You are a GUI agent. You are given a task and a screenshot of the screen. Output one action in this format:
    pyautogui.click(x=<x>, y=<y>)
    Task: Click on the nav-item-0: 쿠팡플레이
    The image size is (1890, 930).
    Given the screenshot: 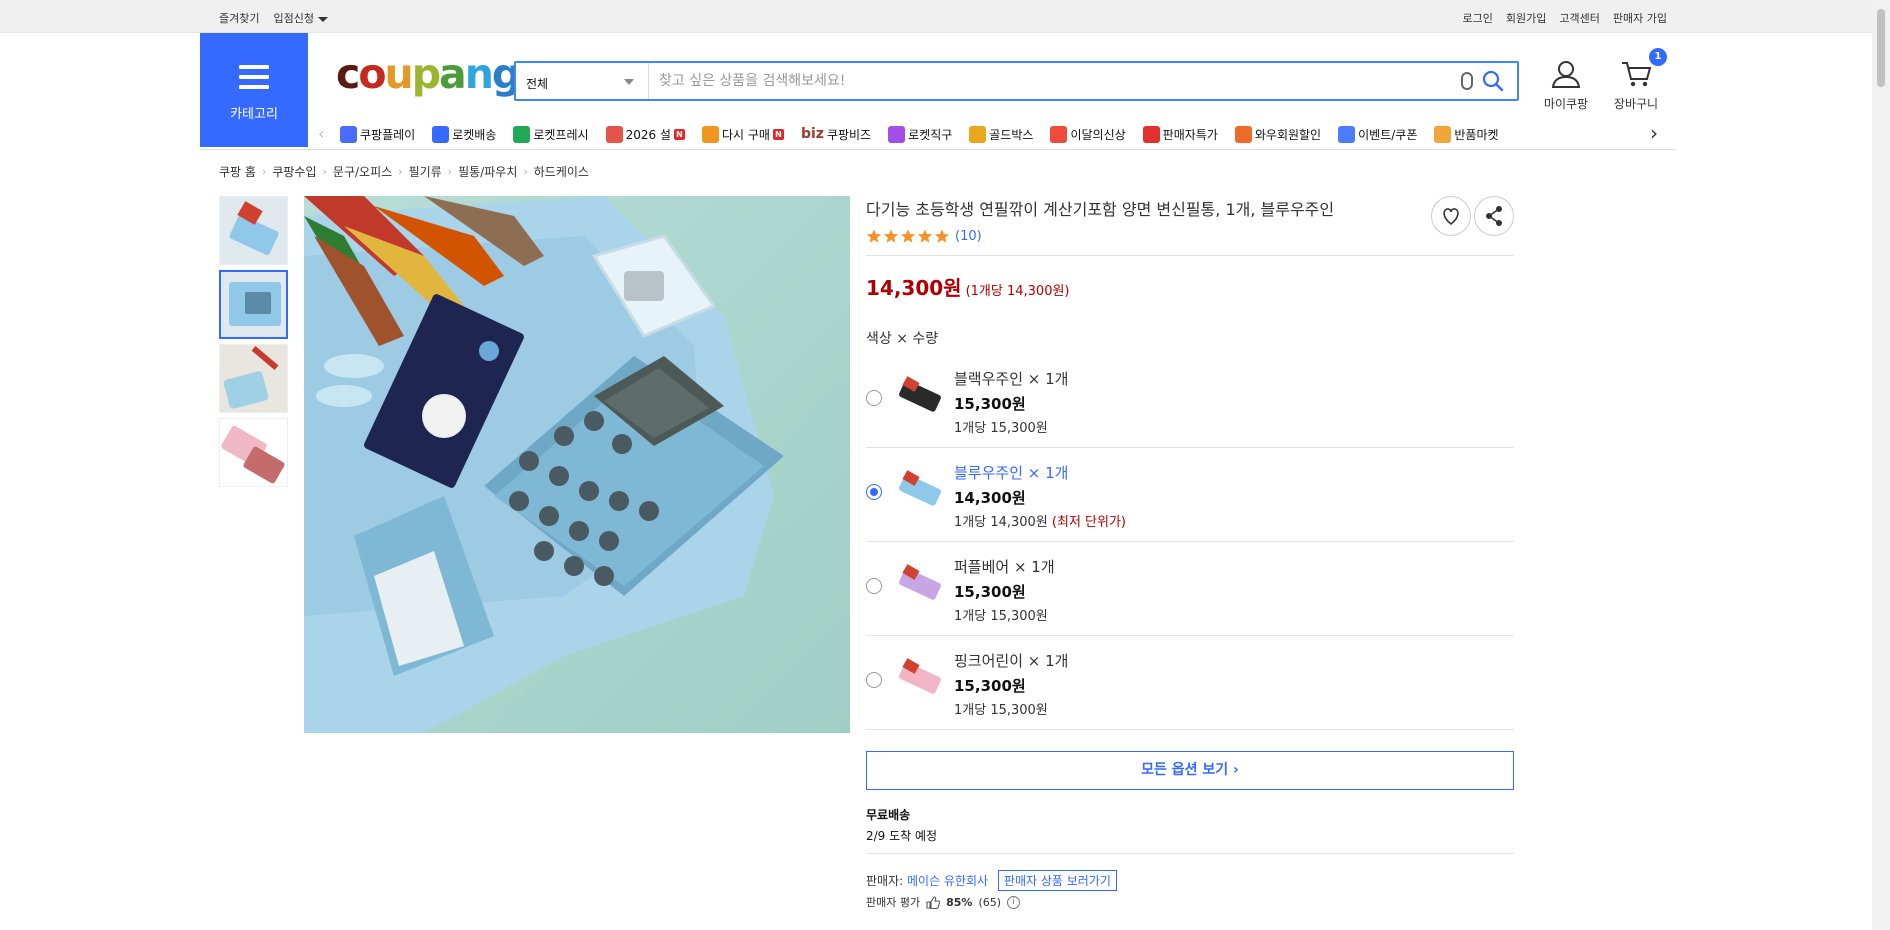 What is the action you would take?
    pyautogui.click(x=377, y=134)
    